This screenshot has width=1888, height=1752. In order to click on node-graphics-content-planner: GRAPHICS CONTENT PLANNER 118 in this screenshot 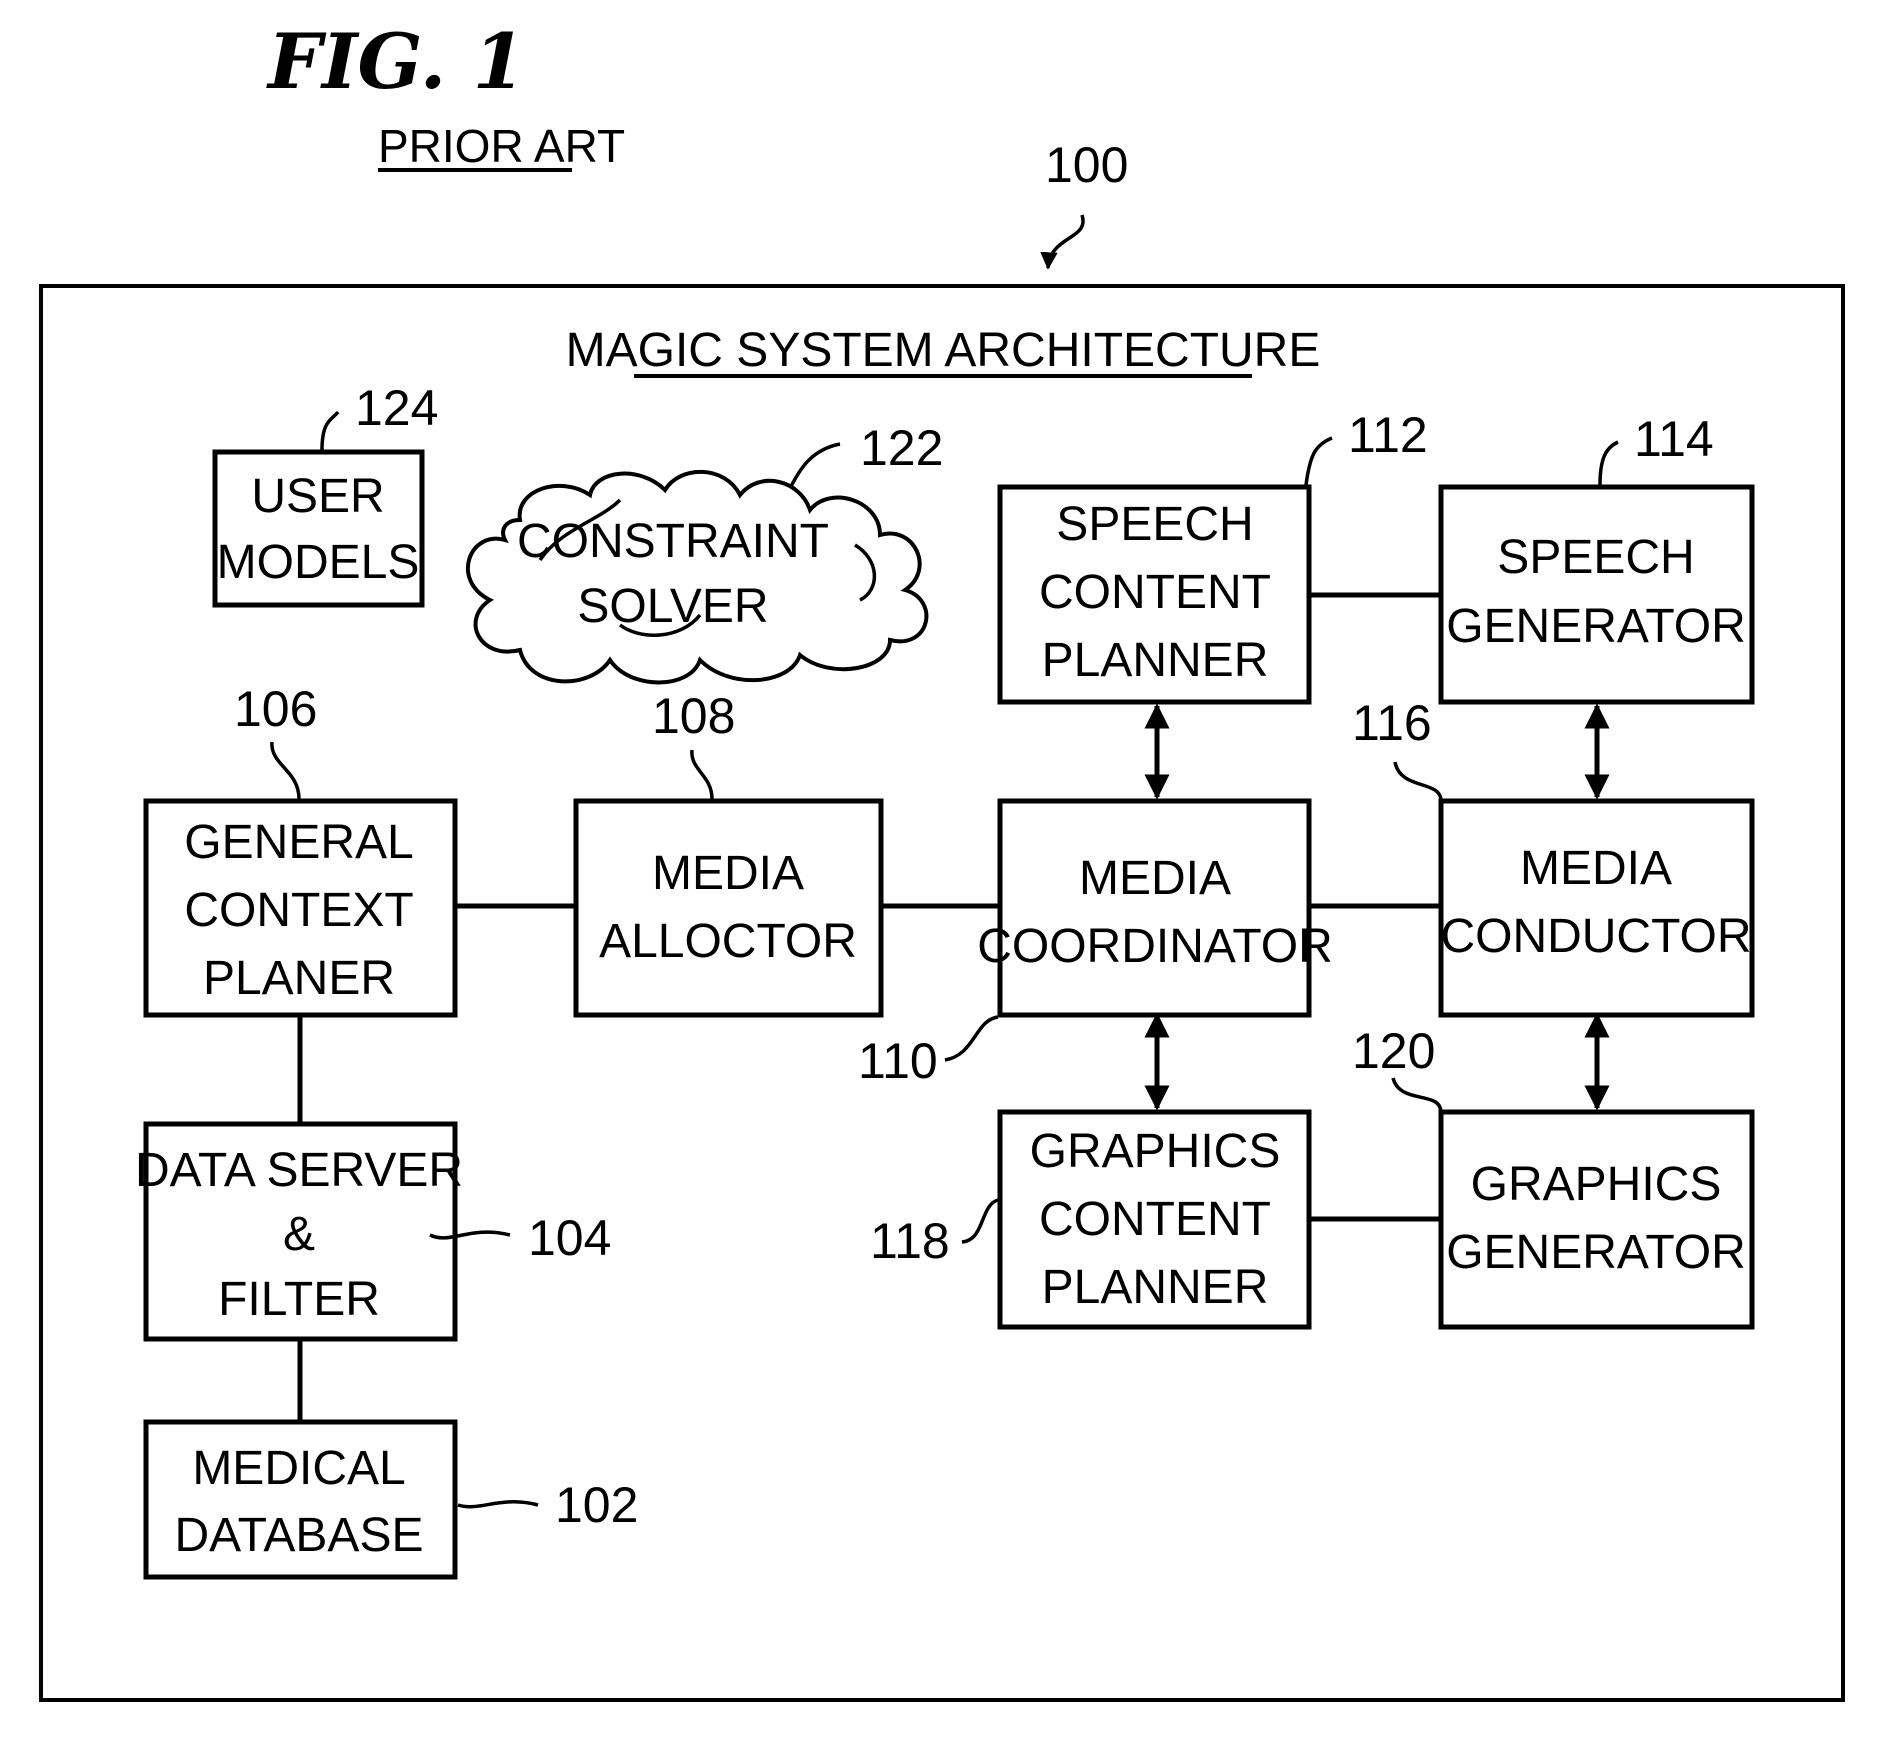, I will do `click(1091, 1219)`.